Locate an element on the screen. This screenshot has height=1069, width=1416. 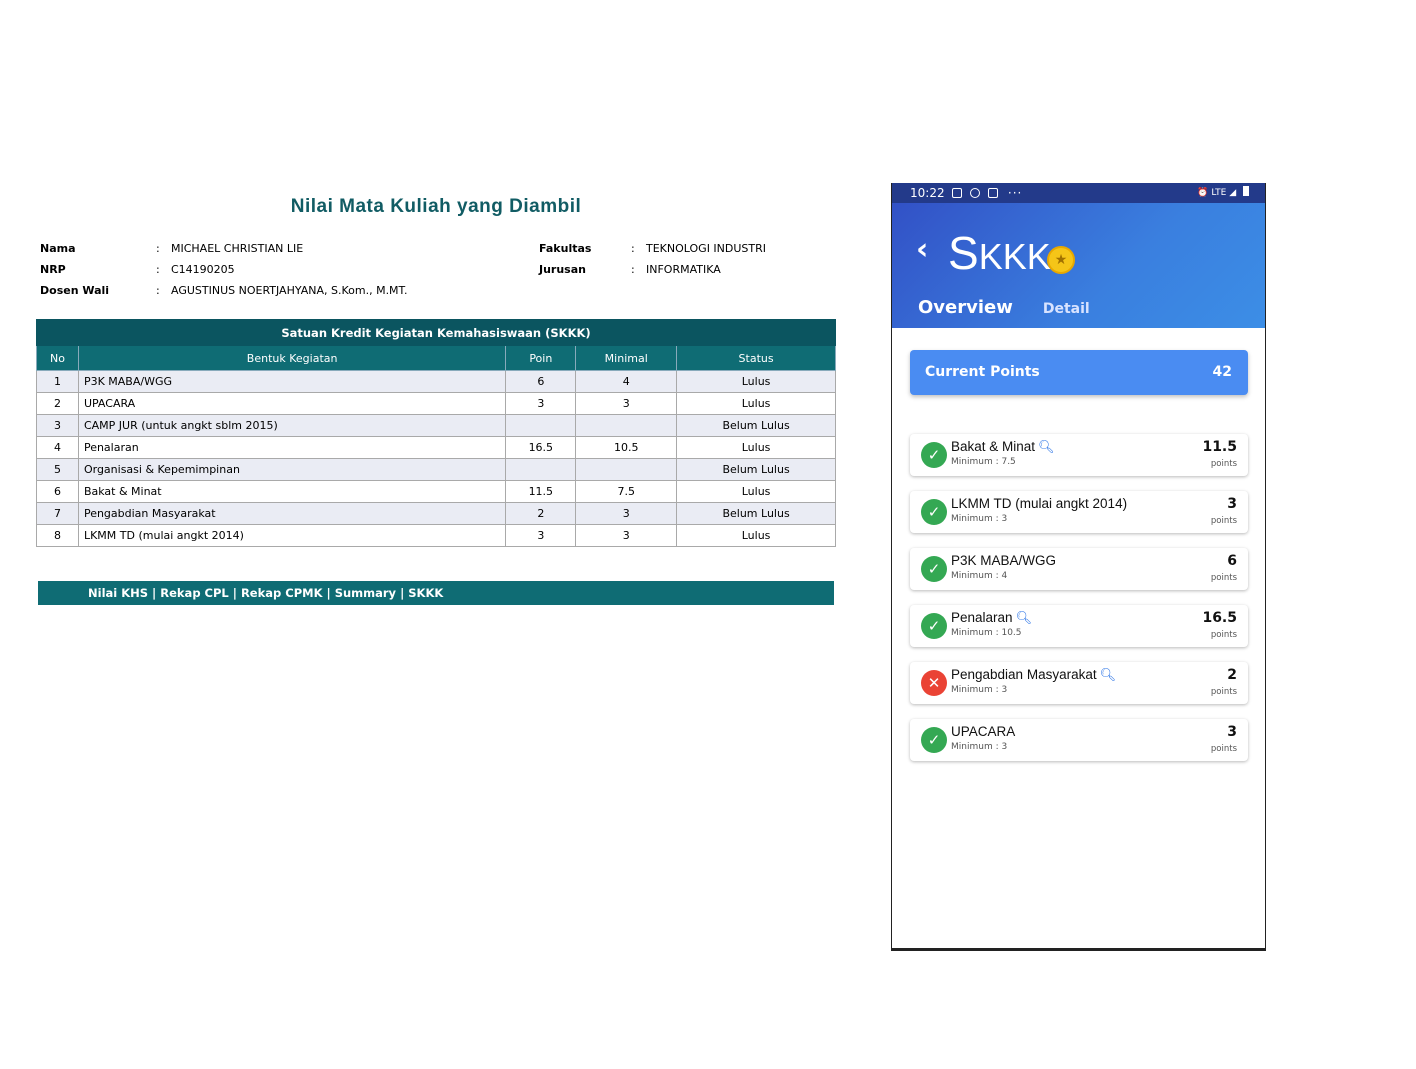
activity-name-row: P3K MABA/WGG is located at coordinates (1003, 560).